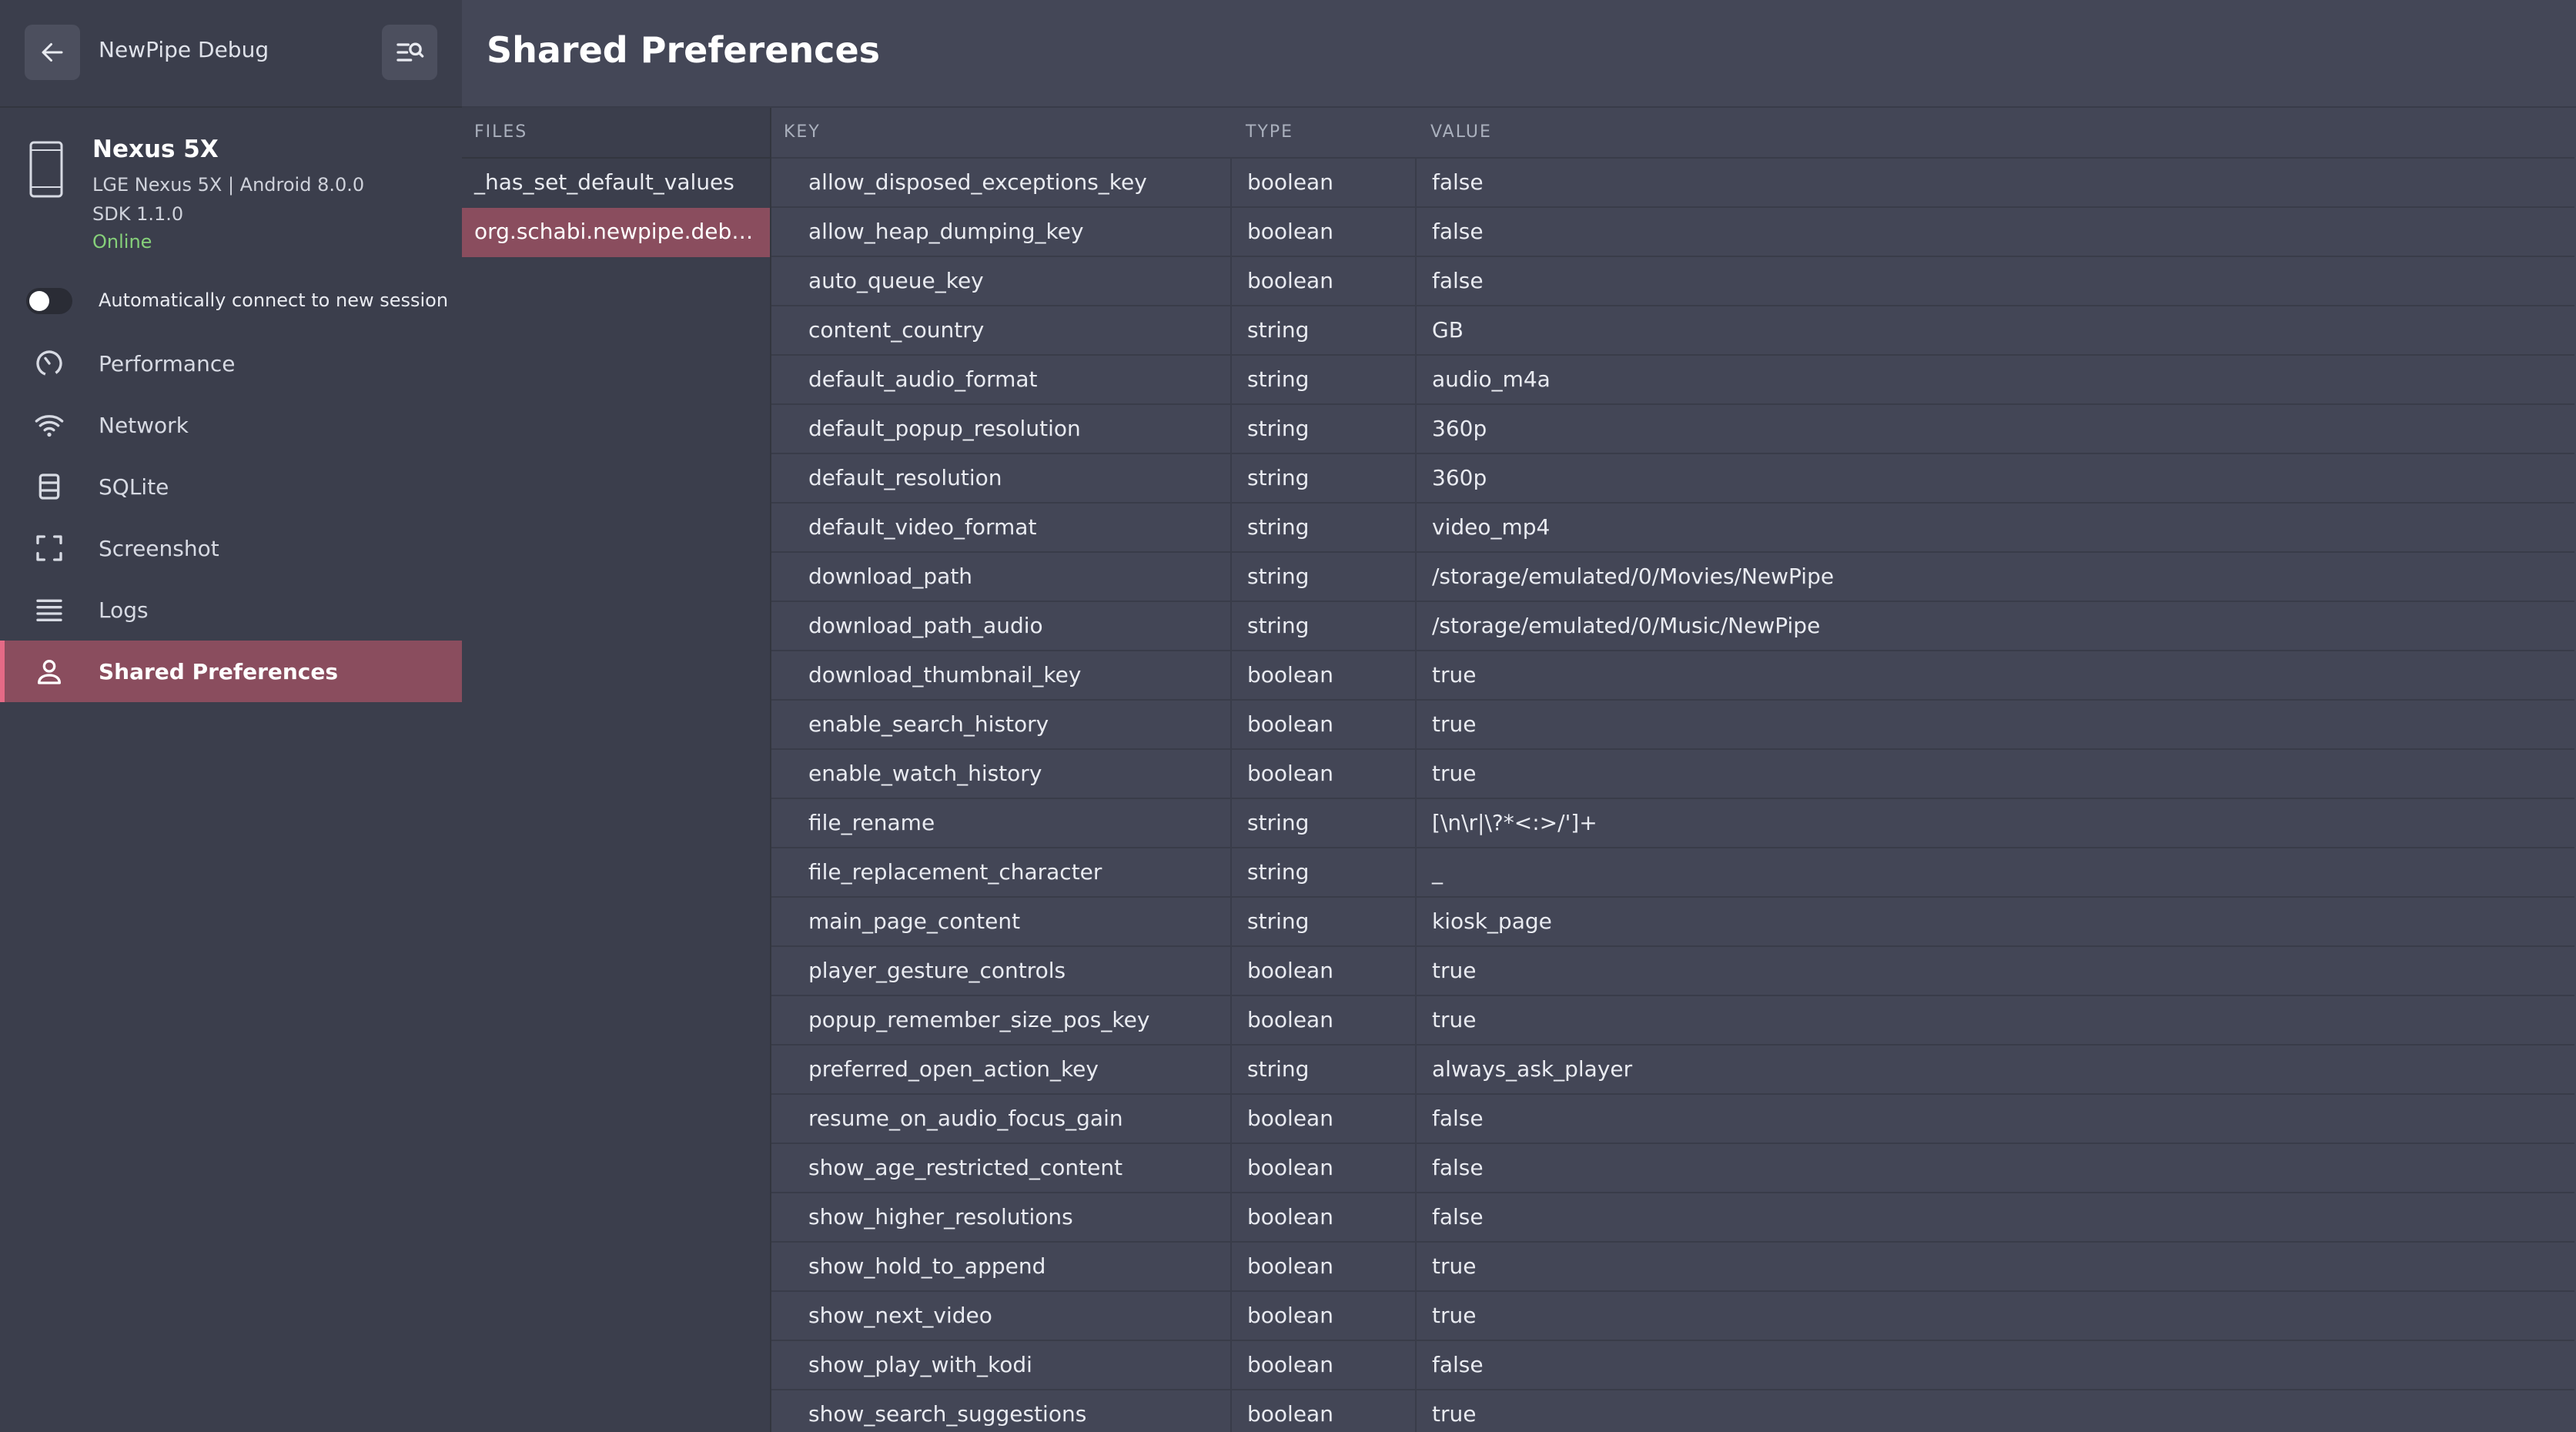  What do you see at coordinates (1995, 527) in the screenshot?
I see `cell-value: video_mp4` at bounding box center [1995, 527].